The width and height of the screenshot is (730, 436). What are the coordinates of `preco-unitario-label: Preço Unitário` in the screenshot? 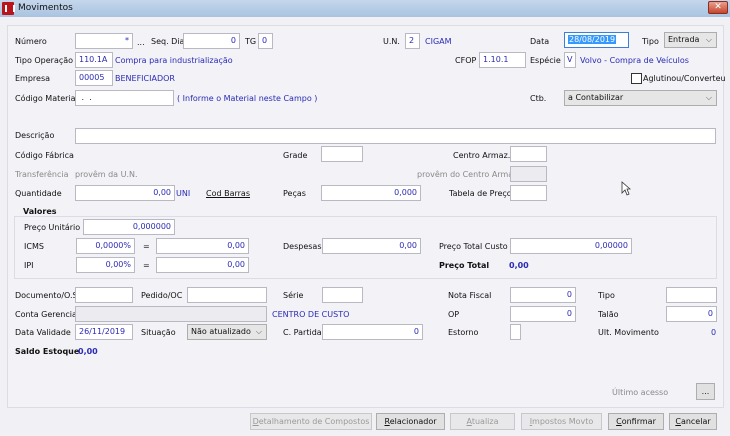 It's located at (52, 227).